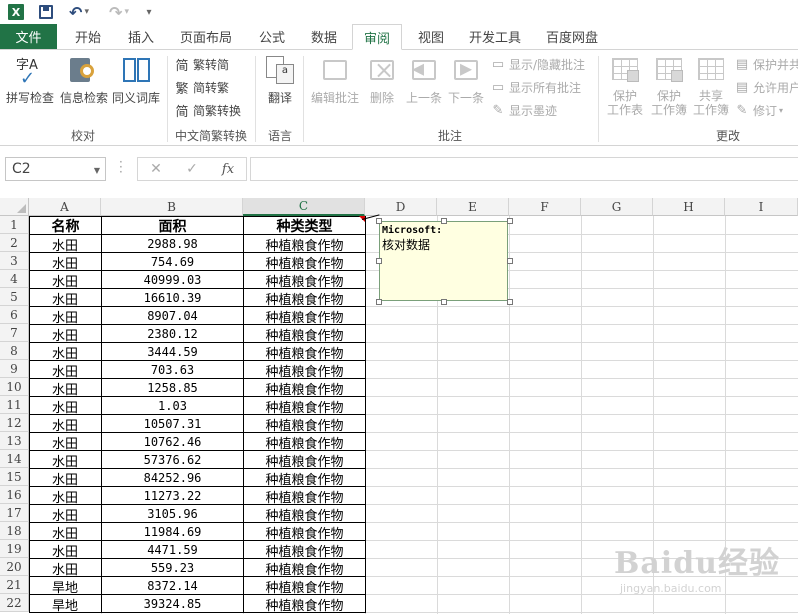 This screenshot has width=798, height=614. I want to click on to-simplified-button: 简繁转简, so click(201, 65).